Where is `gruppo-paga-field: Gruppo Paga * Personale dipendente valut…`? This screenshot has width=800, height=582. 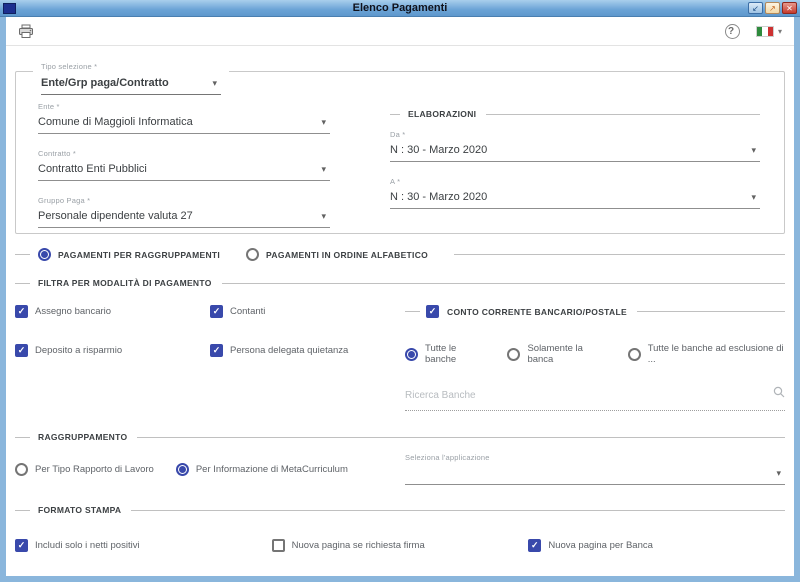
gruppo-paga-field: Gruppo Paga * Personale dipendente valut… is located at coordinates (184, 212).